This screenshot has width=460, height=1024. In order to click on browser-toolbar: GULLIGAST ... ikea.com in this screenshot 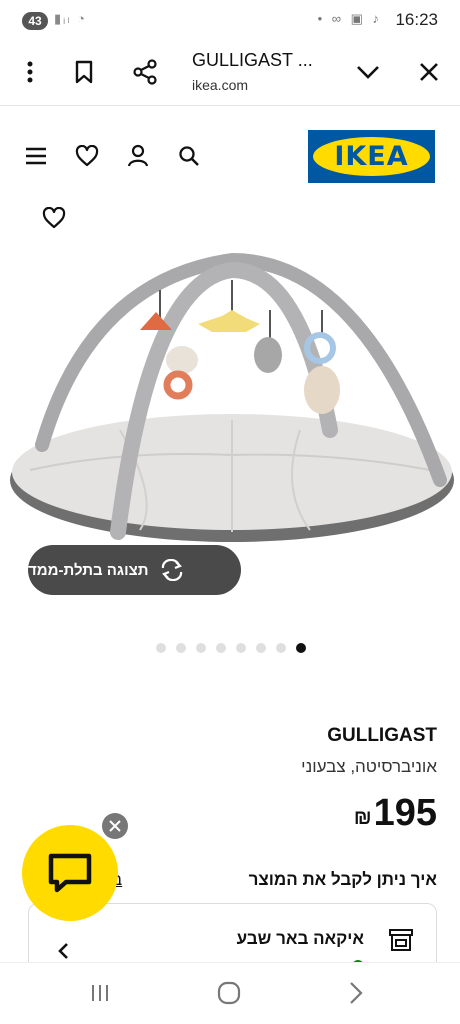, I will do `click(230, 73)`.